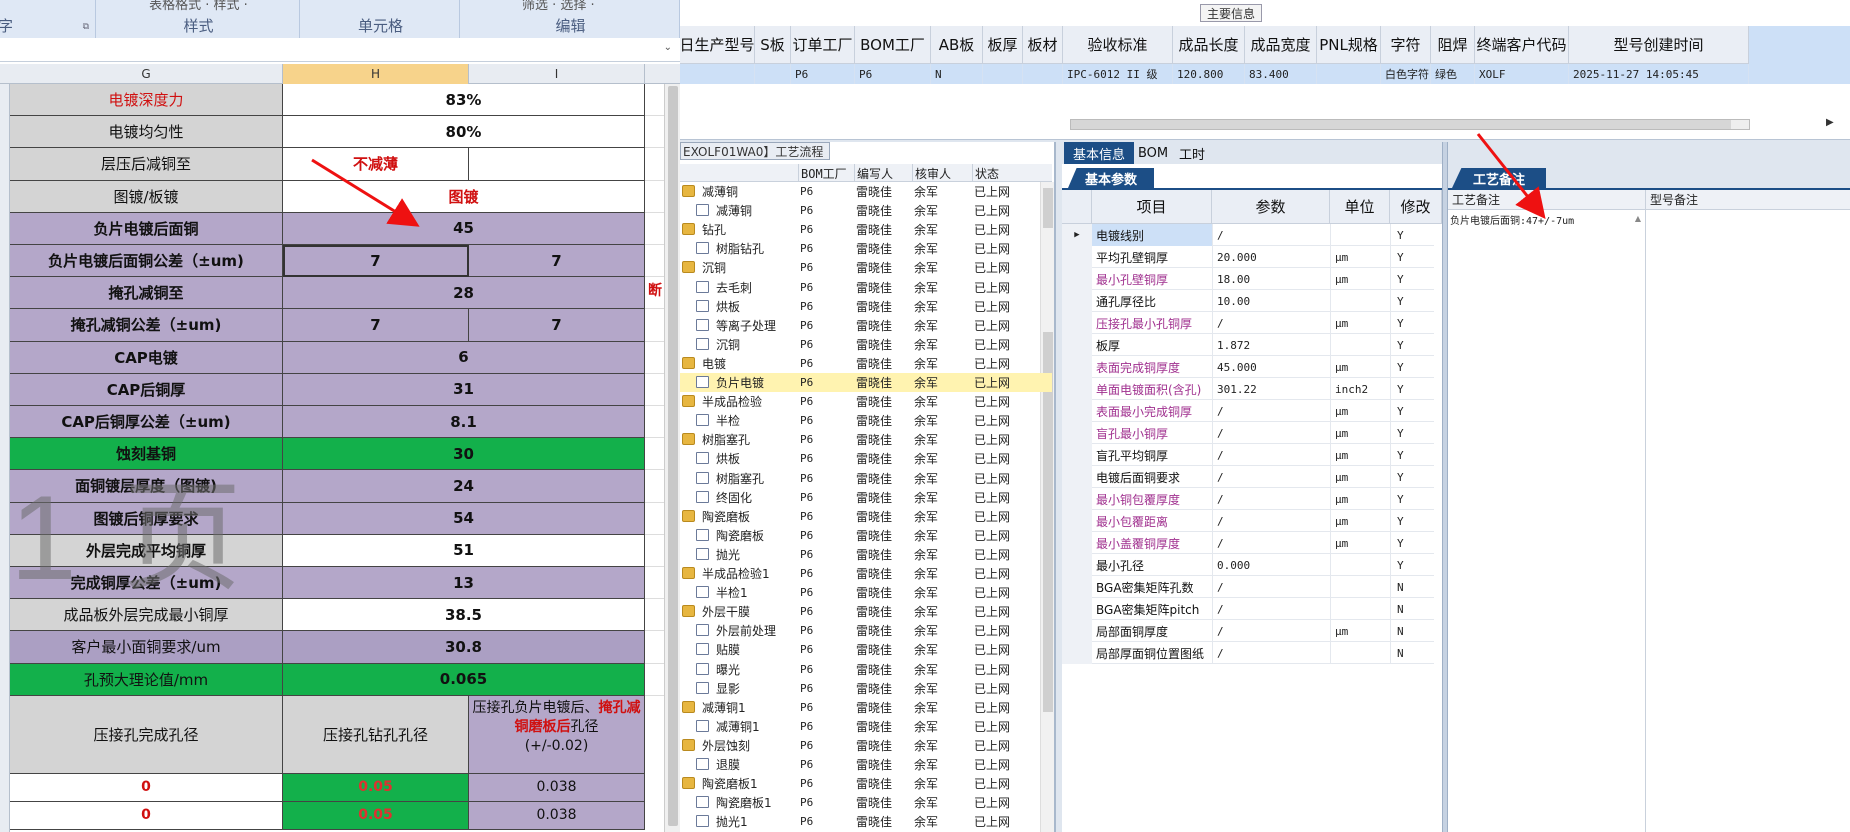 This screenshot has width=1850, height=832. I want to click on param-value: 1.872, so click(1271, 345).